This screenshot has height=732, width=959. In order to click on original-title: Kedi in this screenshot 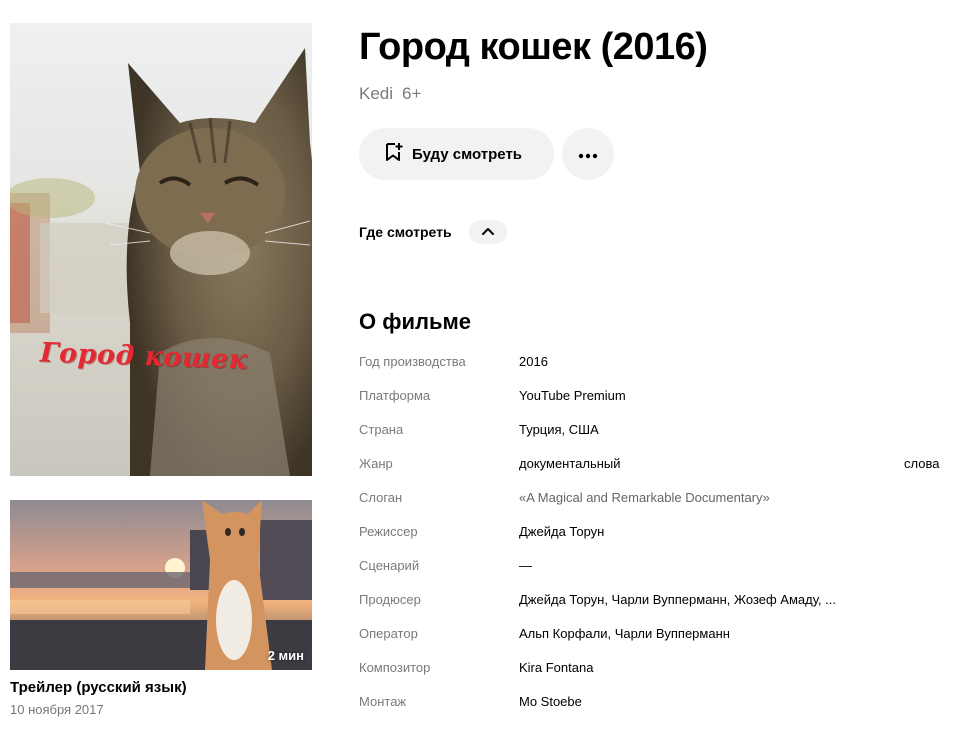, I will do `click(376, 93)`.